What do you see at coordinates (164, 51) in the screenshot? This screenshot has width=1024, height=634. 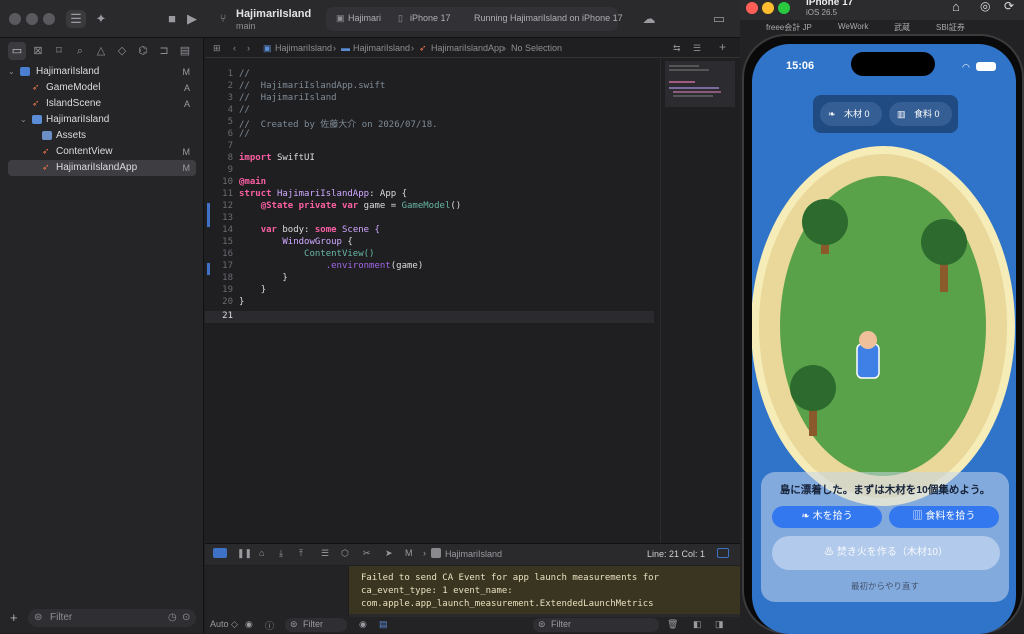 I see `breakpoint-icon: ⊐` at bounding box center [164, 51].